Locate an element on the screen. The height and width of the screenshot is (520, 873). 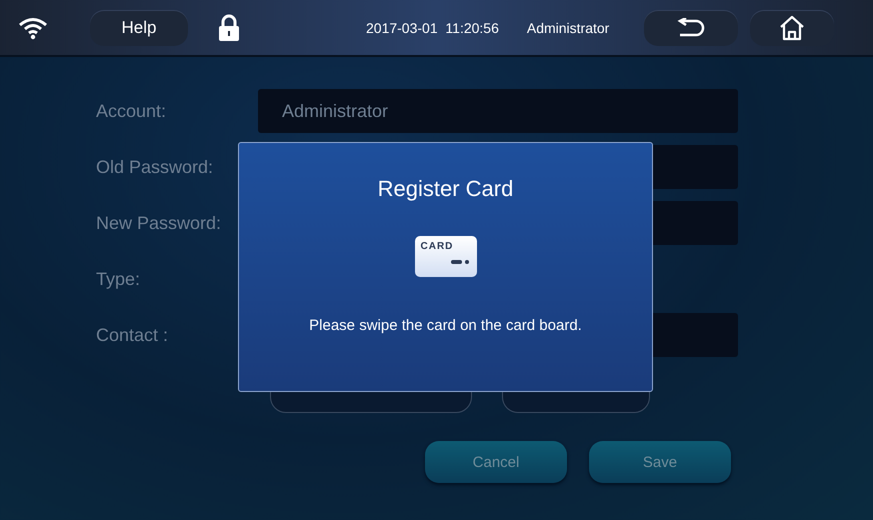
field-label: Contact : is located at coordinates (133, 335).